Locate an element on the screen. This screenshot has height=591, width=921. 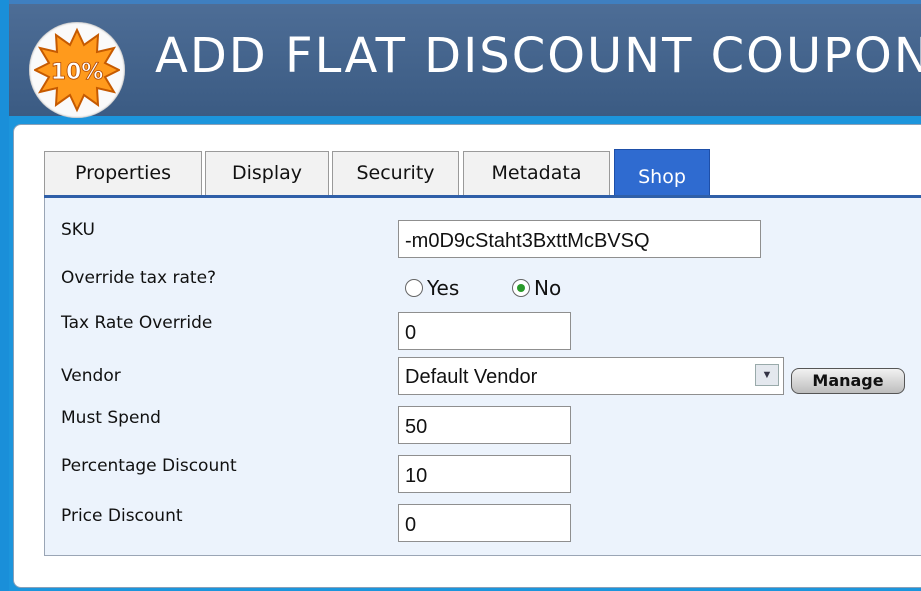
radio-no-label: No is located at coordinates (548, 288).